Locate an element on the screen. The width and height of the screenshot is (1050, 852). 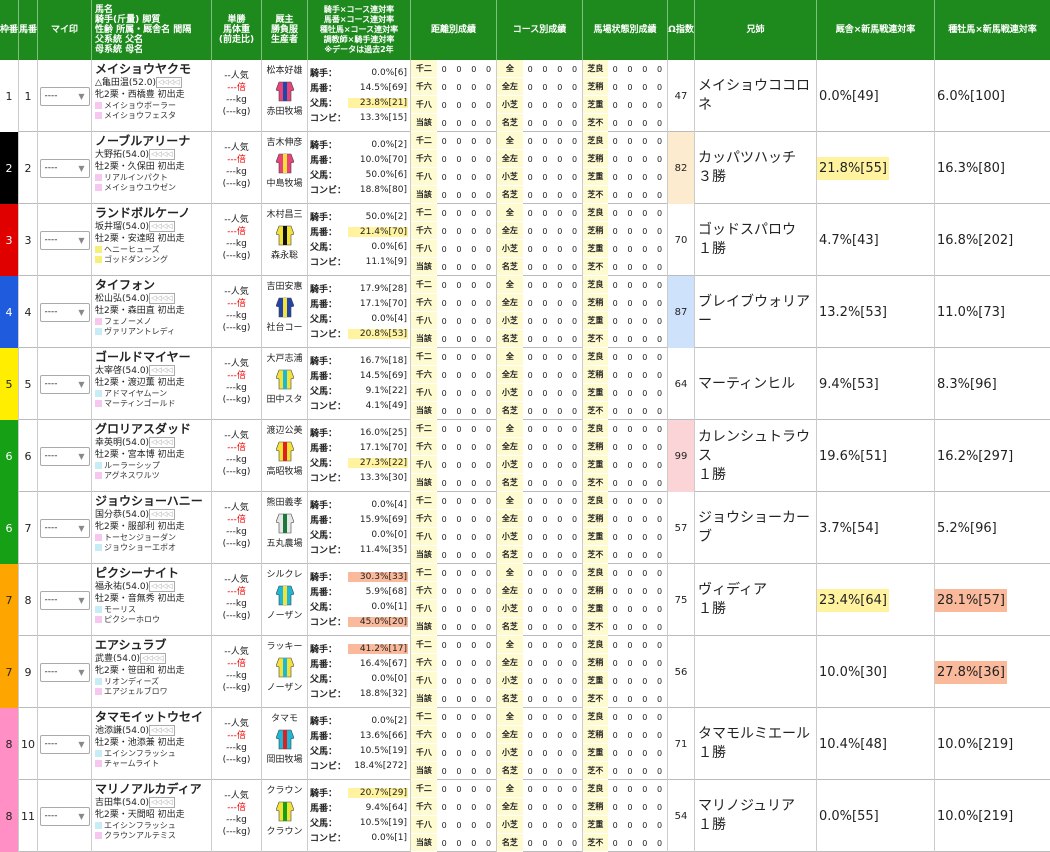
stat-label: 父馬： is located at coordinates (324, 464).